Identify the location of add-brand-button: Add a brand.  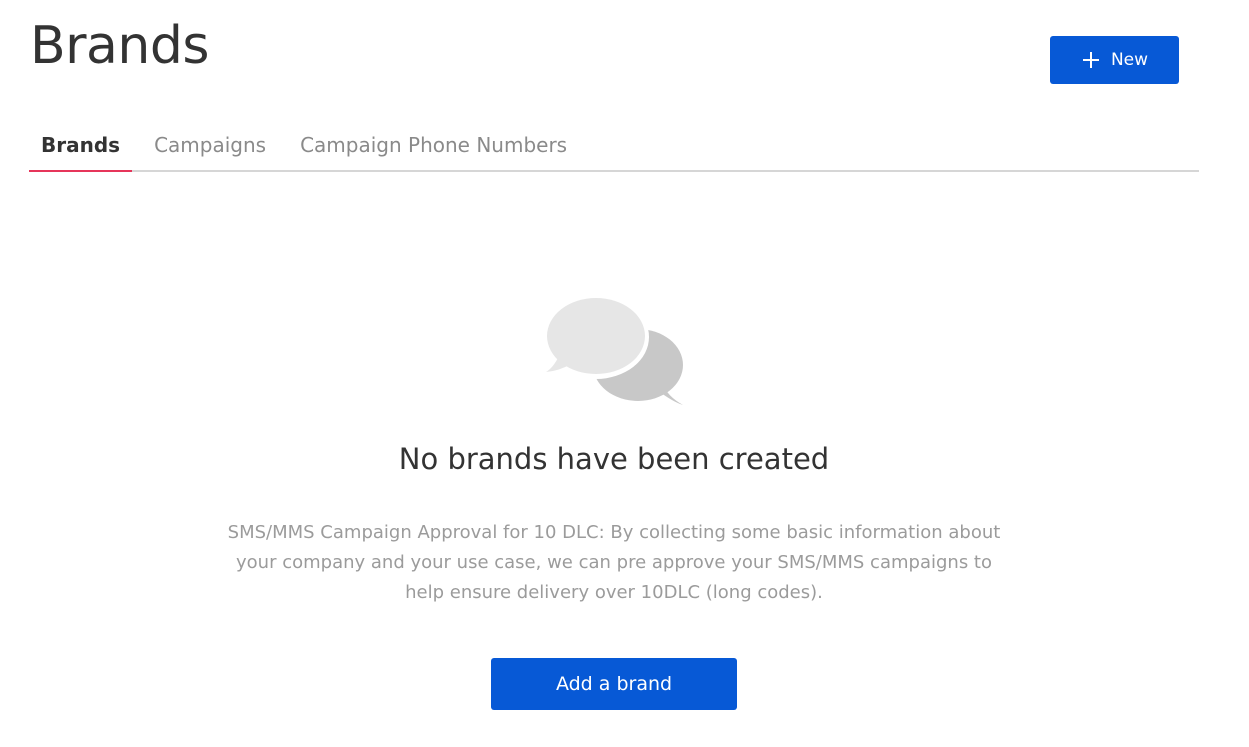
(614, 684).